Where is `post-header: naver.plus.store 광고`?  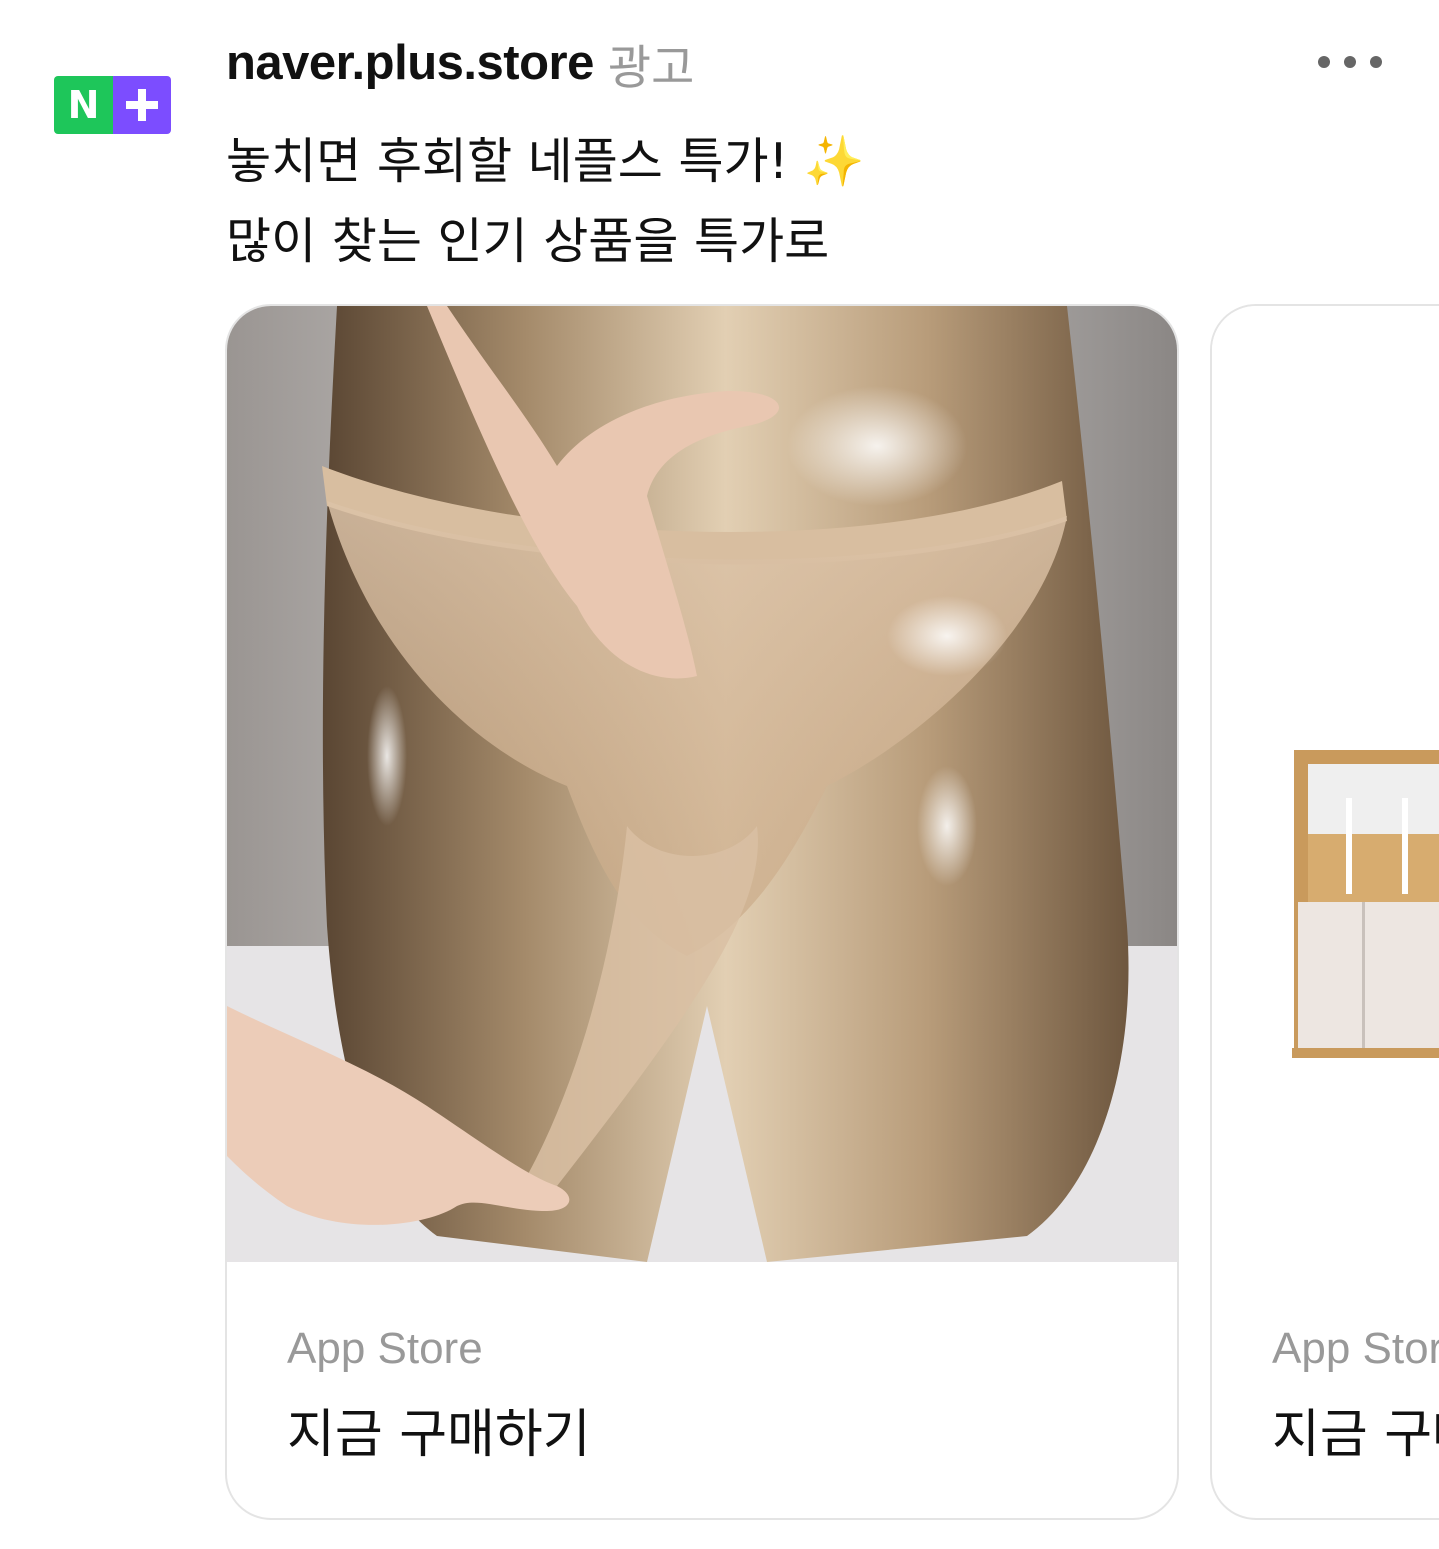 post-header: naver.plus.store 광고 is located at coordinates (460, 63).